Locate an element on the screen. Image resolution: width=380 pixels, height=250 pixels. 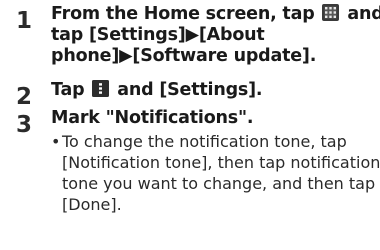
step-number: 3 is located at coordinates (24, 125).